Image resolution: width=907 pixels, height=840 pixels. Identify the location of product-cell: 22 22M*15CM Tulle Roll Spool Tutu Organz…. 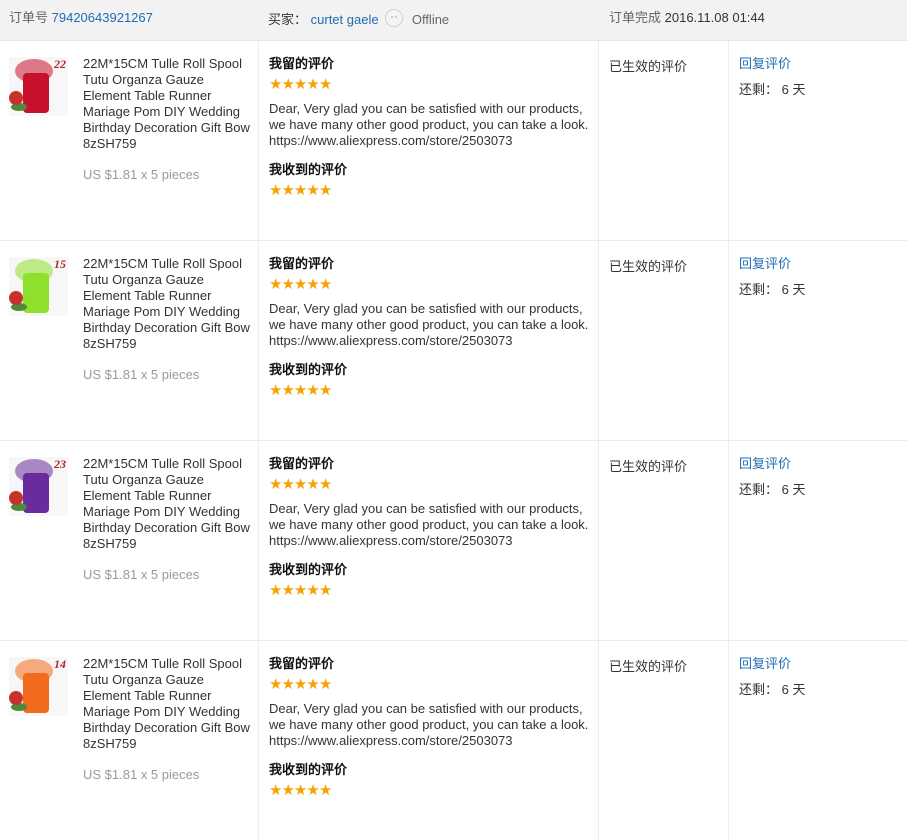
(129, 140).